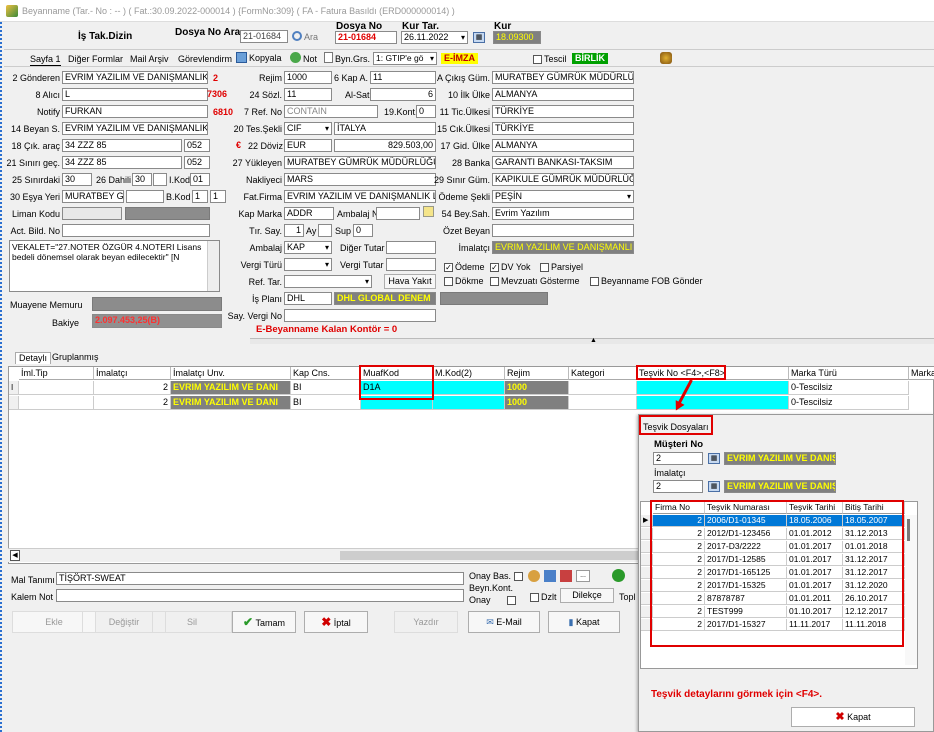  What do you see at coordinates (603, 373) in the screenshot?
I see `grid-header: Kategori` at bounding box center [603, 373].